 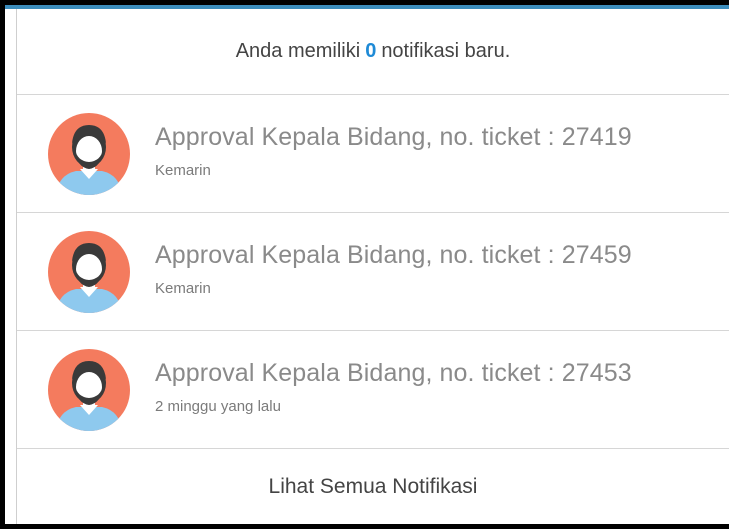 I want to click on header-suffix: notifikasi baru., so click(x=446, y=51).